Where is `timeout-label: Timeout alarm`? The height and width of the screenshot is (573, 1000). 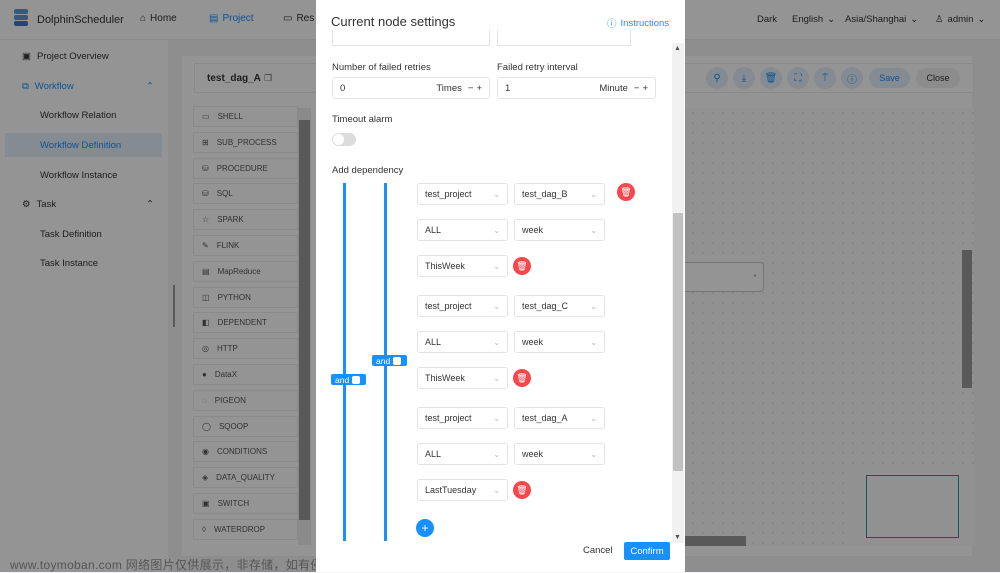
timeout-label: Timeout alarm is located at coordinates (362, 119).